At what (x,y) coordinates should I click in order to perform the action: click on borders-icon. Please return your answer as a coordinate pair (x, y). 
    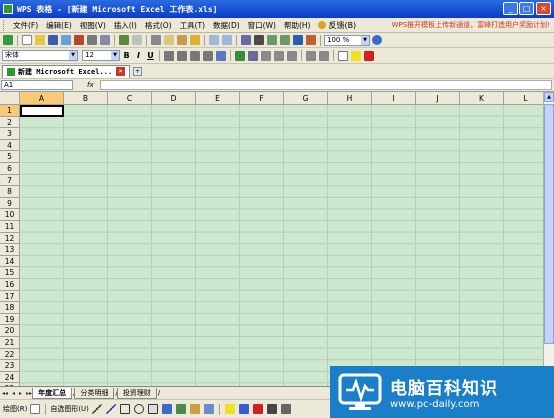
    Looking at the image, I should click on (343, 55).